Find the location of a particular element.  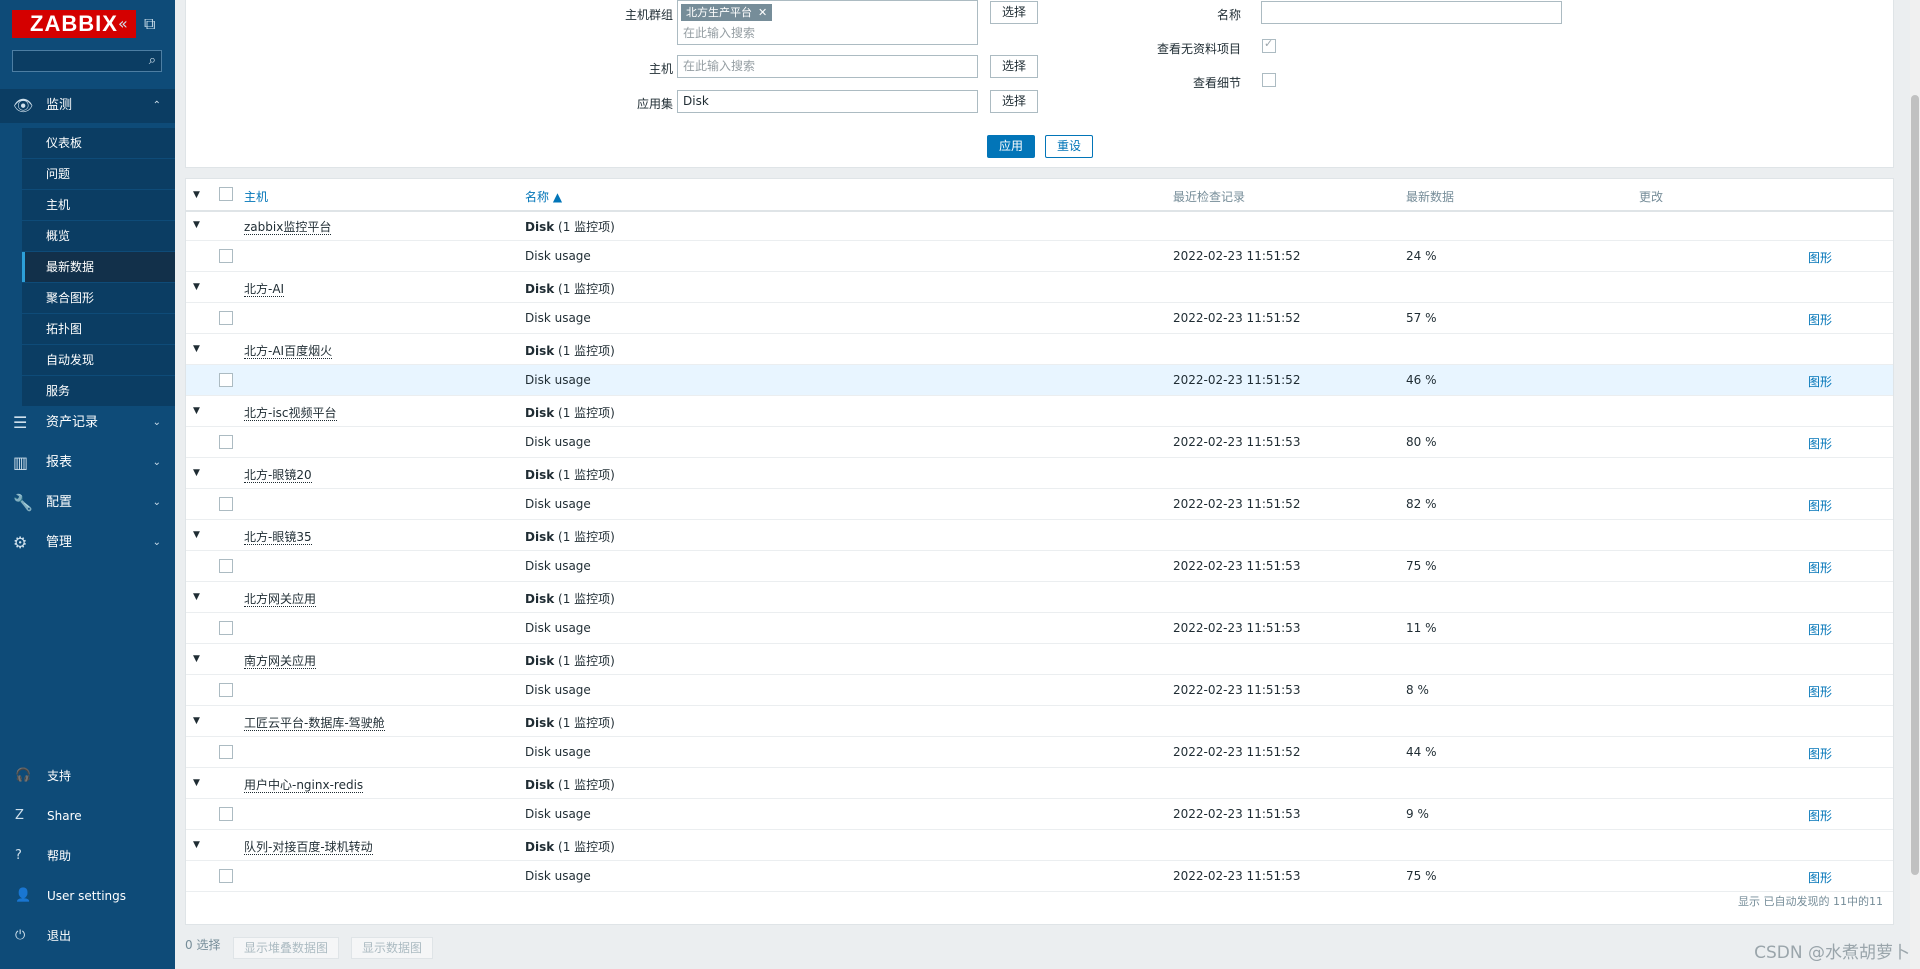

select-all-checkbox is located at coordinates (226, 194).